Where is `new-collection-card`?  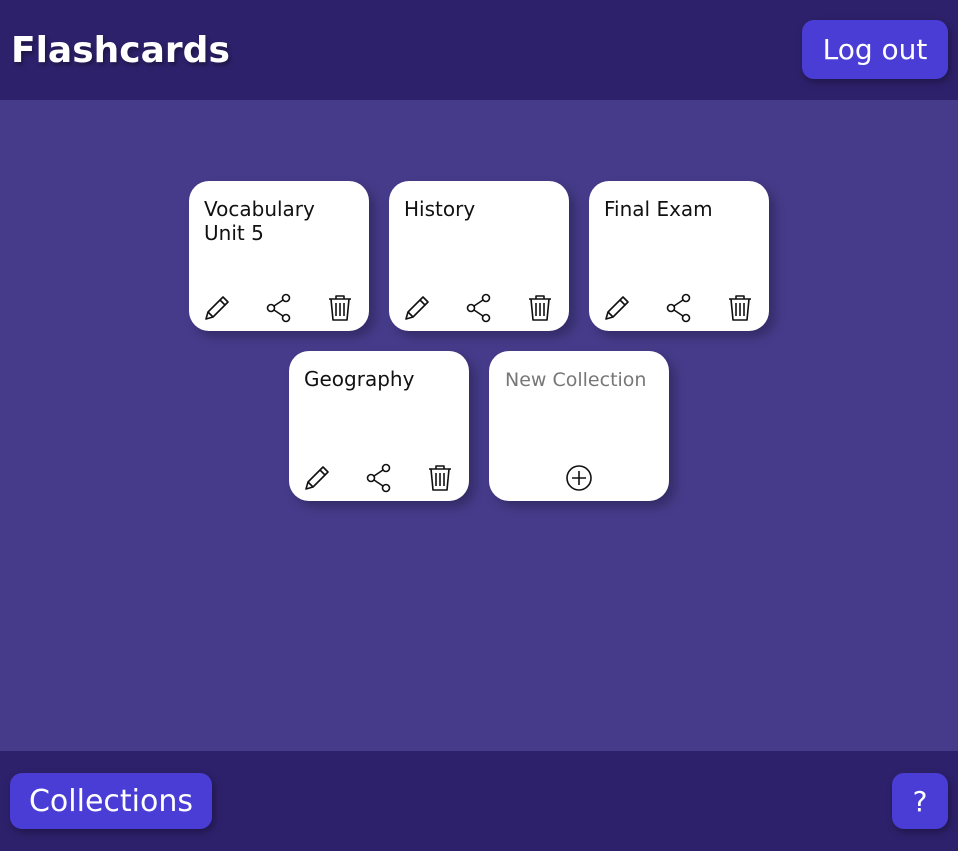 new-collection-card is located at coordinates (579, 426).